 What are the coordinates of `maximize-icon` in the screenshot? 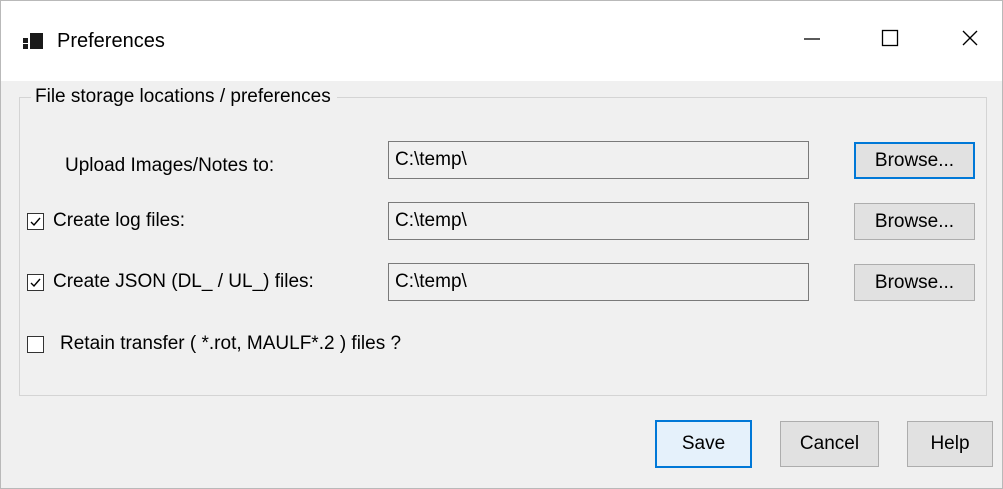 It's located at (890, 40).